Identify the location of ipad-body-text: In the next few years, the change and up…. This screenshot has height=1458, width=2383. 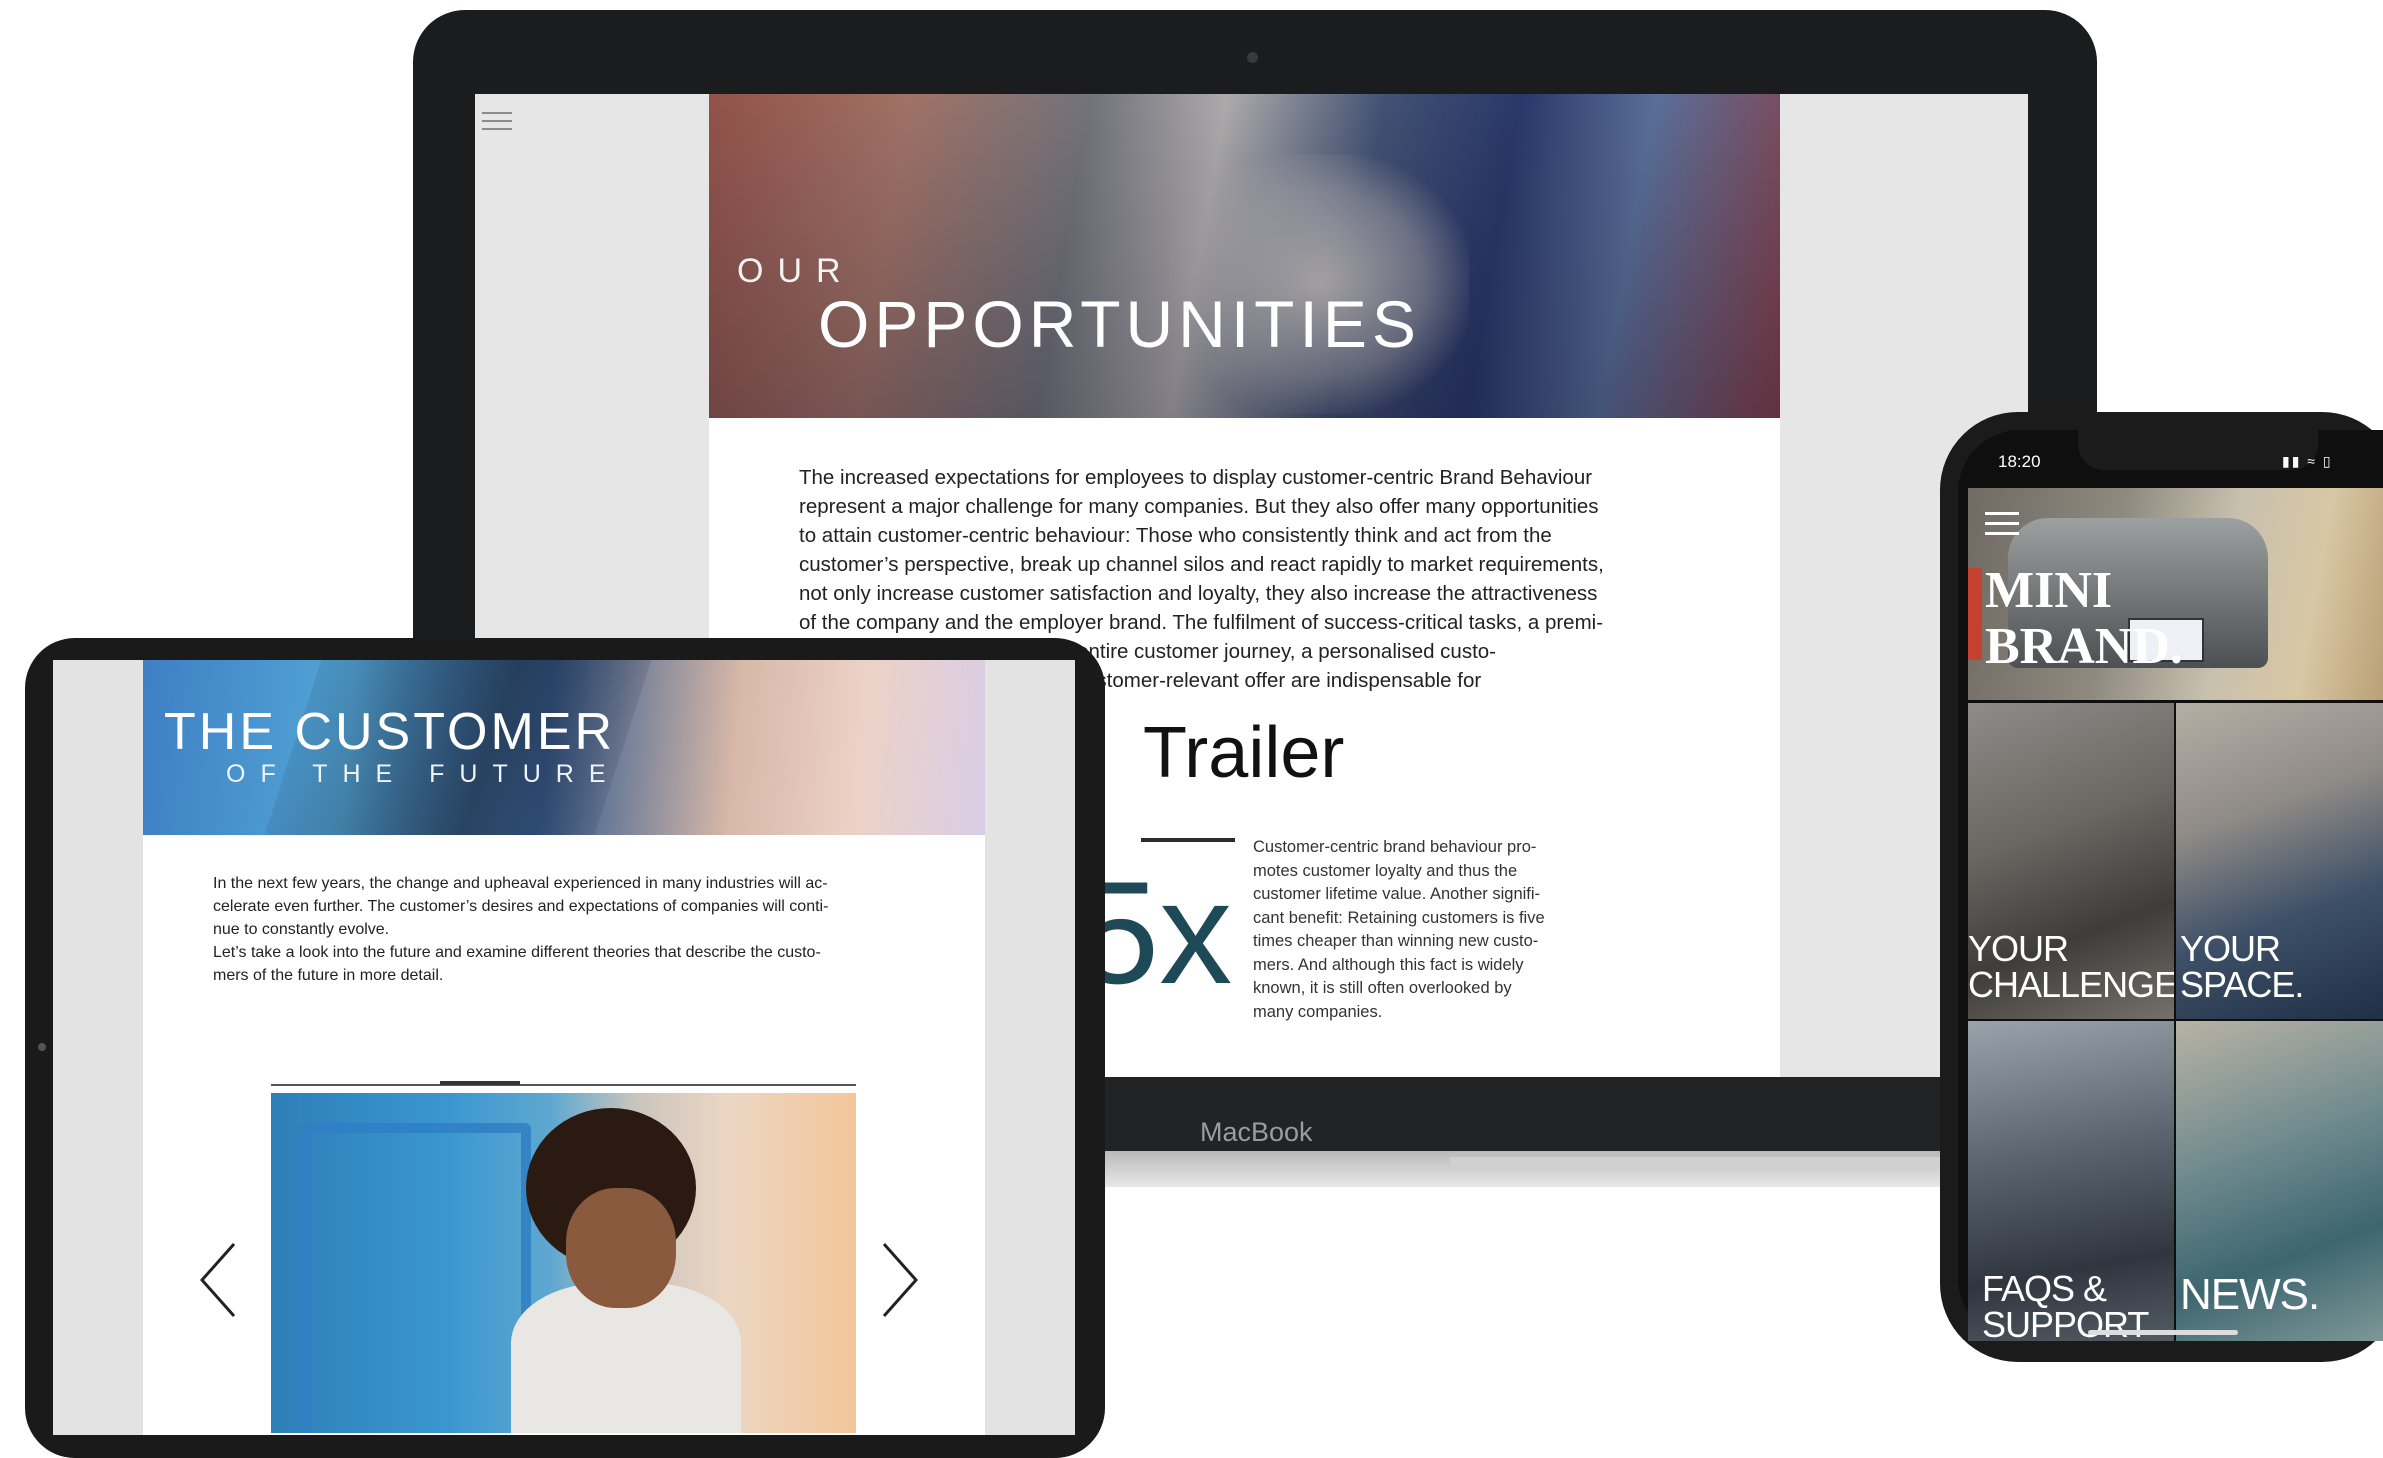
(521, 929).